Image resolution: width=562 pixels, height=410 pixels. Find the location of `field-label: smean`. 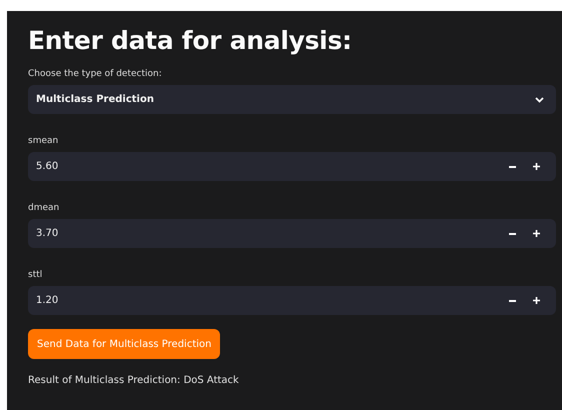

field-label: smean is located at coordinates (43, 141).